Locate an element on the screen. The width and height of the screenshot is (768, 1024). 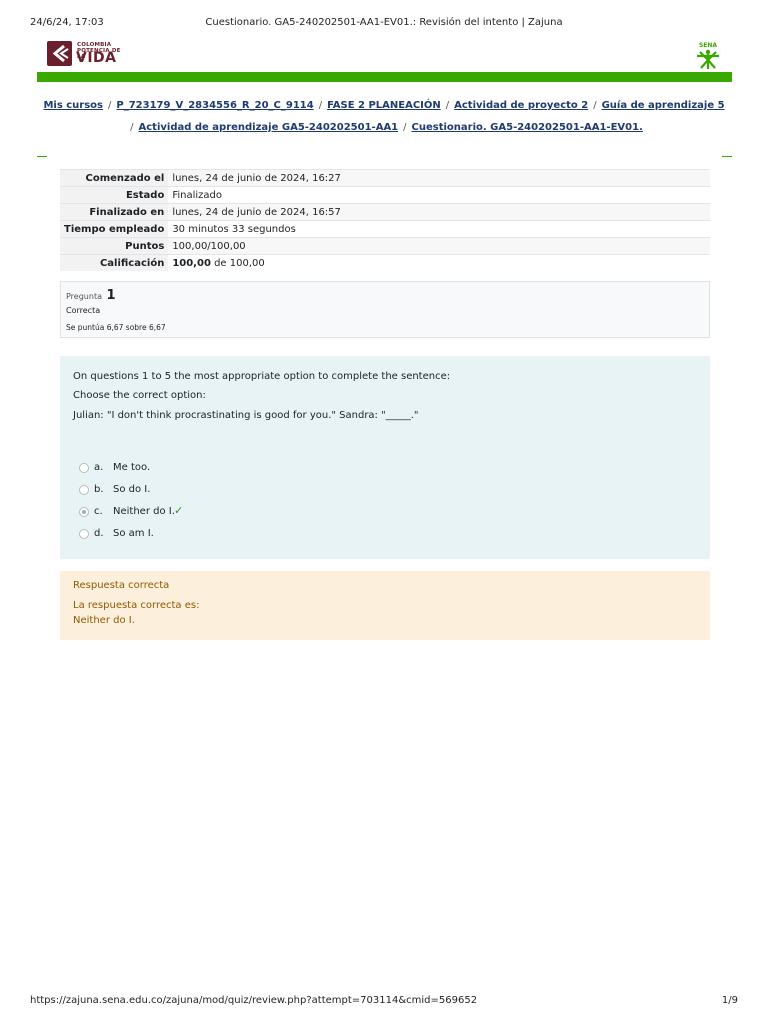
sena-logo-icon: SENA is located at coordinates (708, 55).